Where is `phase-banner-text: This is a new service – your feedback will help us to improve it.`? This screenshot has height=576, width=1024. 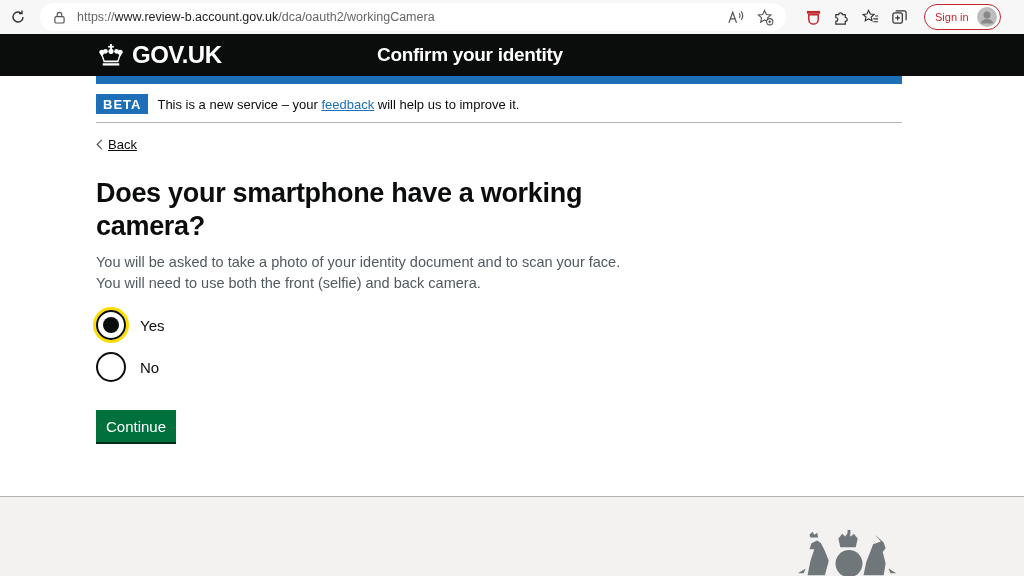
phase-banner-text: This is a new service – your feedback will help us to improve it. is located at coordinates (338, 104).